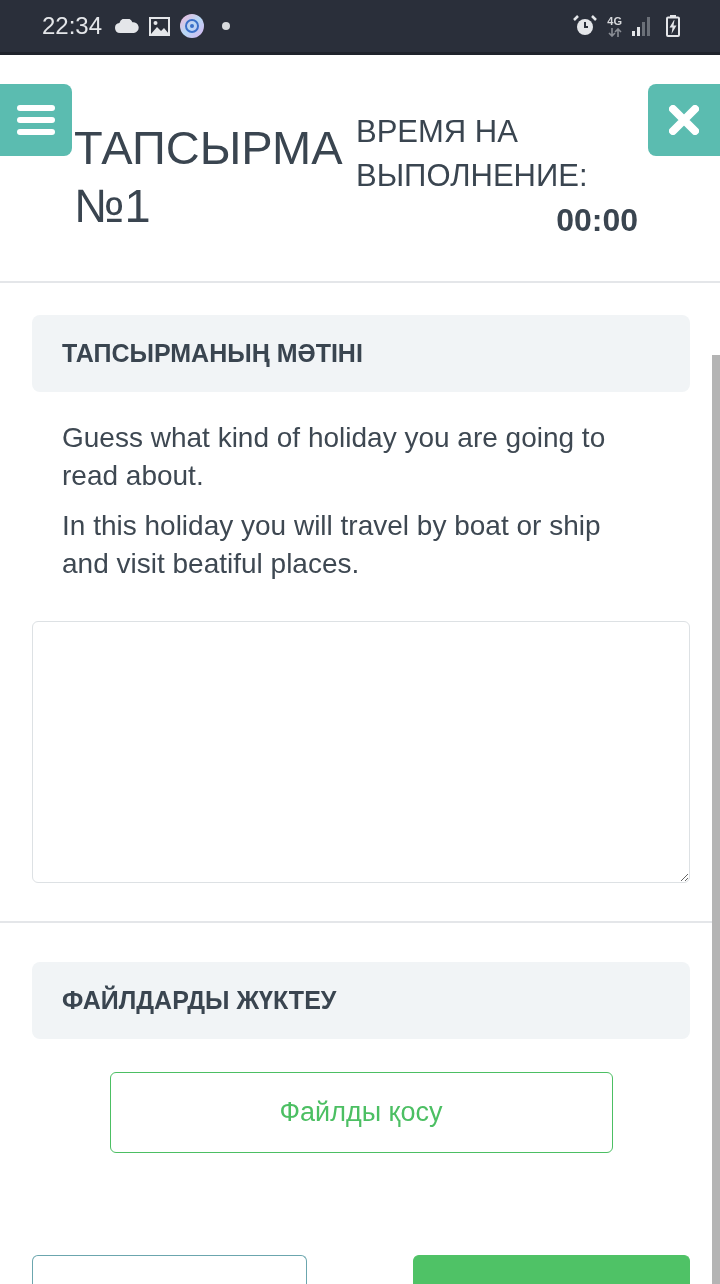  I want to click on menu-button, so click(36, 120).